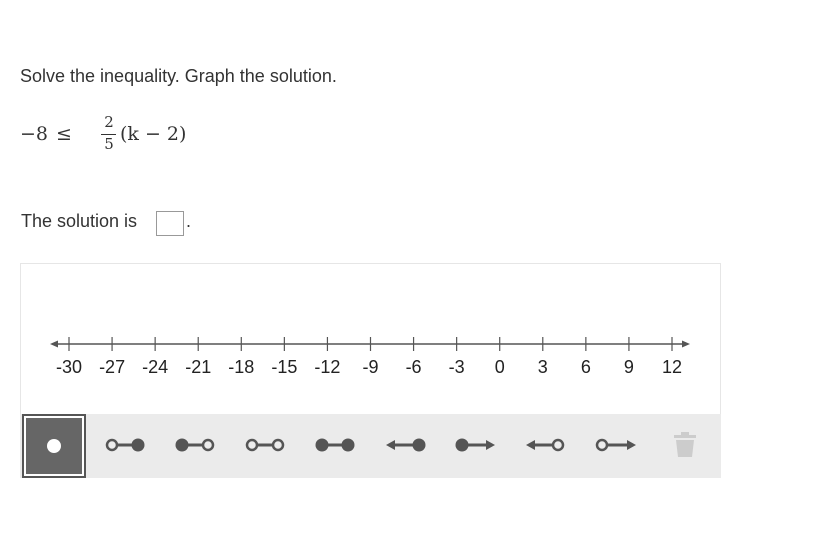 The width and height of the screenshot is (835, 534). Describe the element at coordinates (64, 134) in the screenshot. I see `inequality-relation: ≤` at that location.